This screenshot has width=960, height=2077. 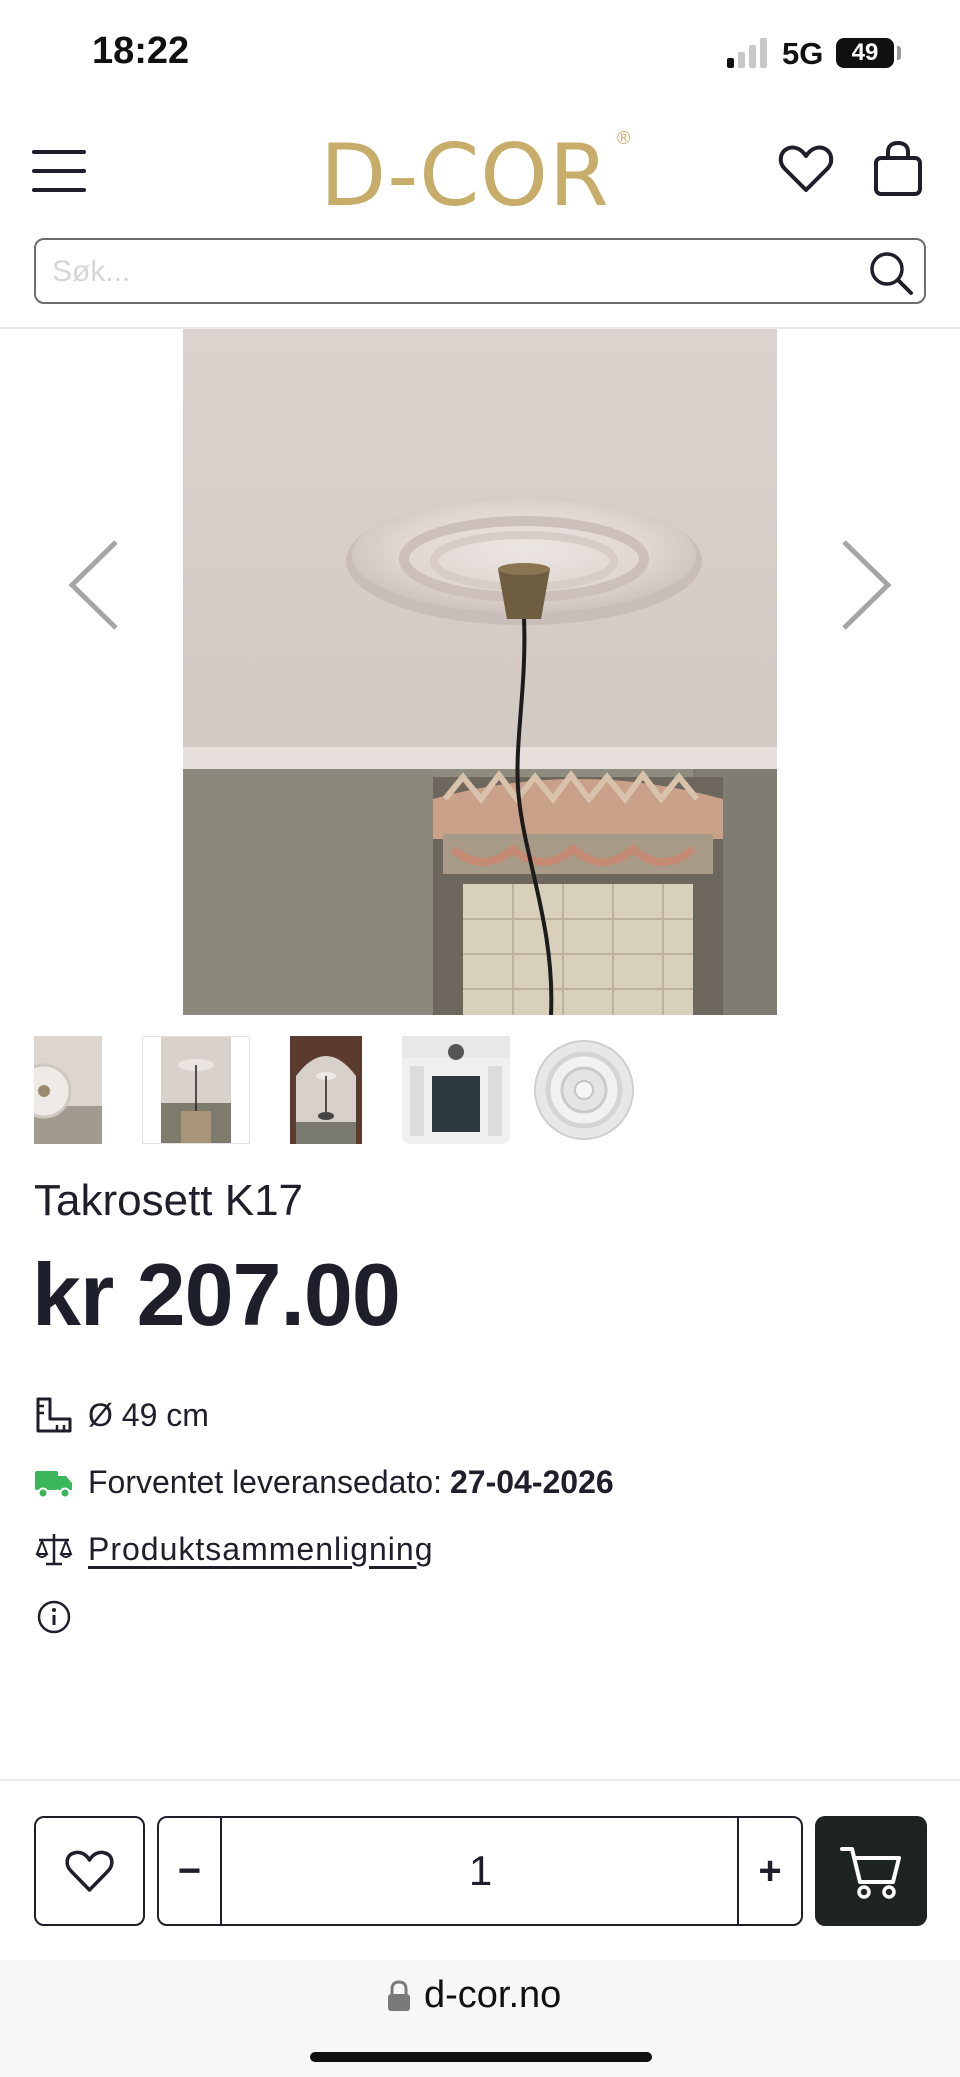 I want to click on previous-image-arrow-icon, so click(x=95, y=585).